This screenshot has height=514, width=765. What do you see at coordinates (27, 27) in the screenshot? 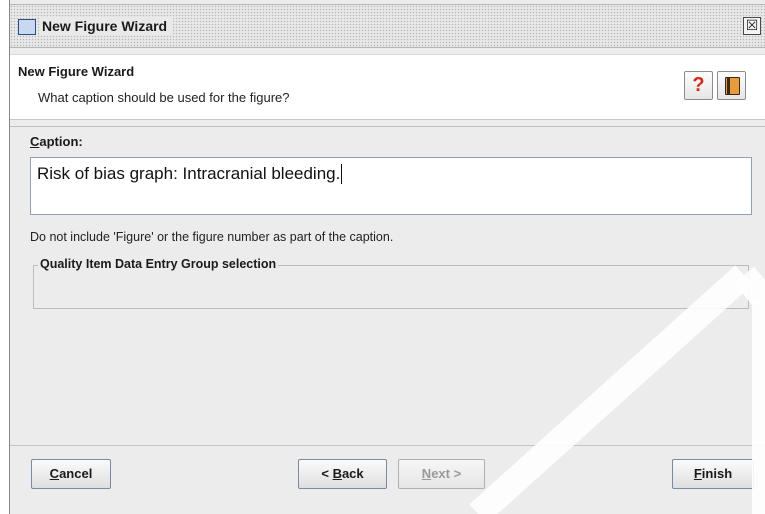
I see `window-icon` at bounding box center [27, 27].